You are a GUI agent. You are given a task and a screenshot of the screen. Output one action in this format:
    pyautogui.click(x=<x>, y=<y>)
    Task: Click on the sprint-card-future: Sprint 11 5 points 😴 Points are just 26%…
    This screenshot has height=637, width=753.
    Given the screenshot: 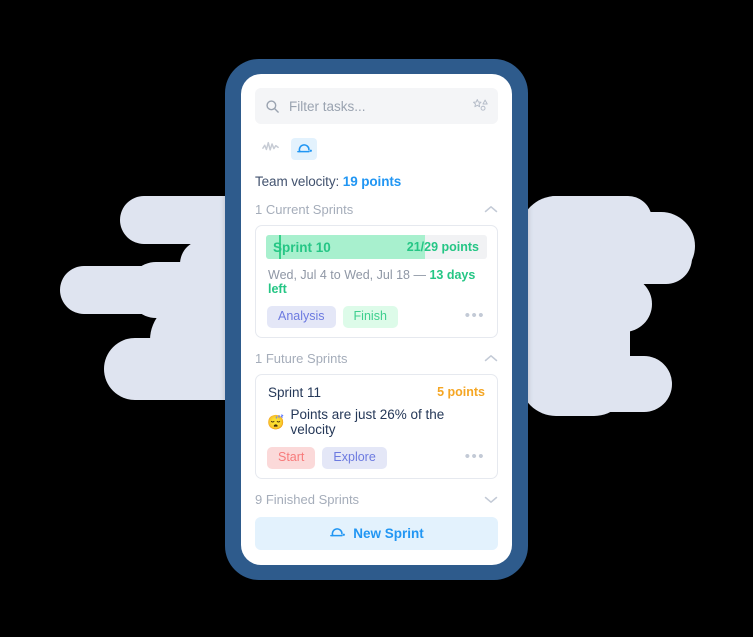 What is the action you would take?
    pyautogui.click(x=376, y=426)
    